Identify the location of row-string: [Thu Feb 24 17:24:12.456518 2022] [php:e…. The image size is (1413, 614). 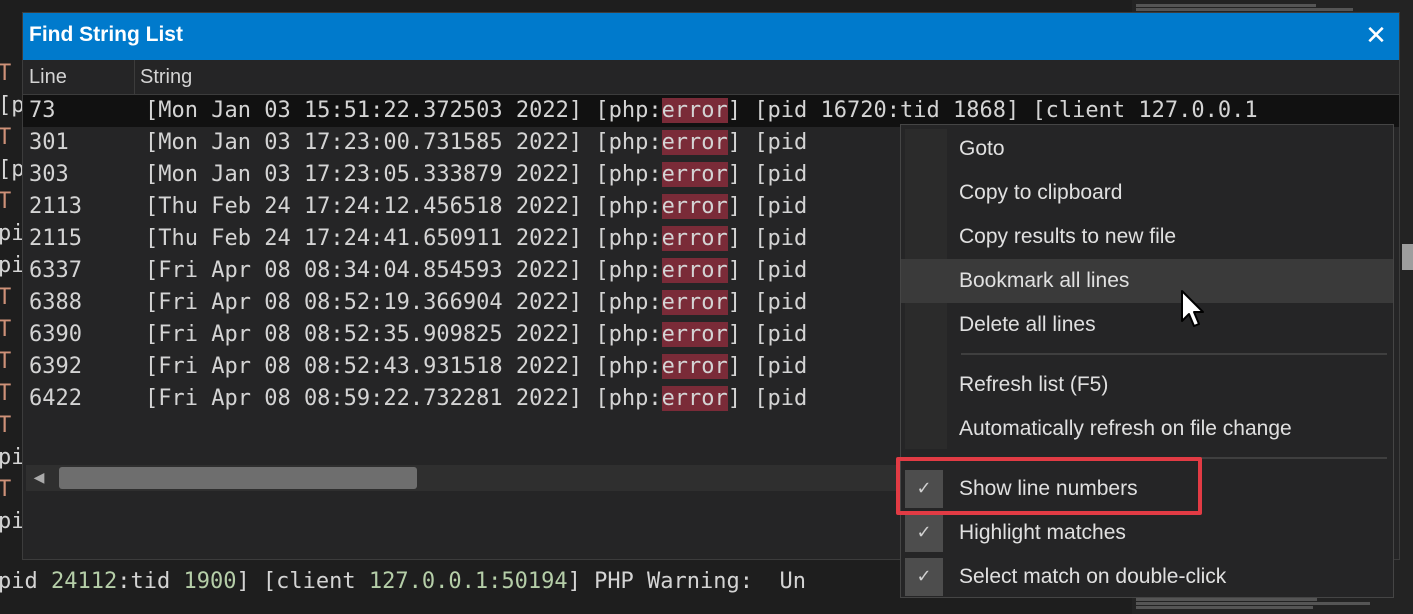
(476, 206).